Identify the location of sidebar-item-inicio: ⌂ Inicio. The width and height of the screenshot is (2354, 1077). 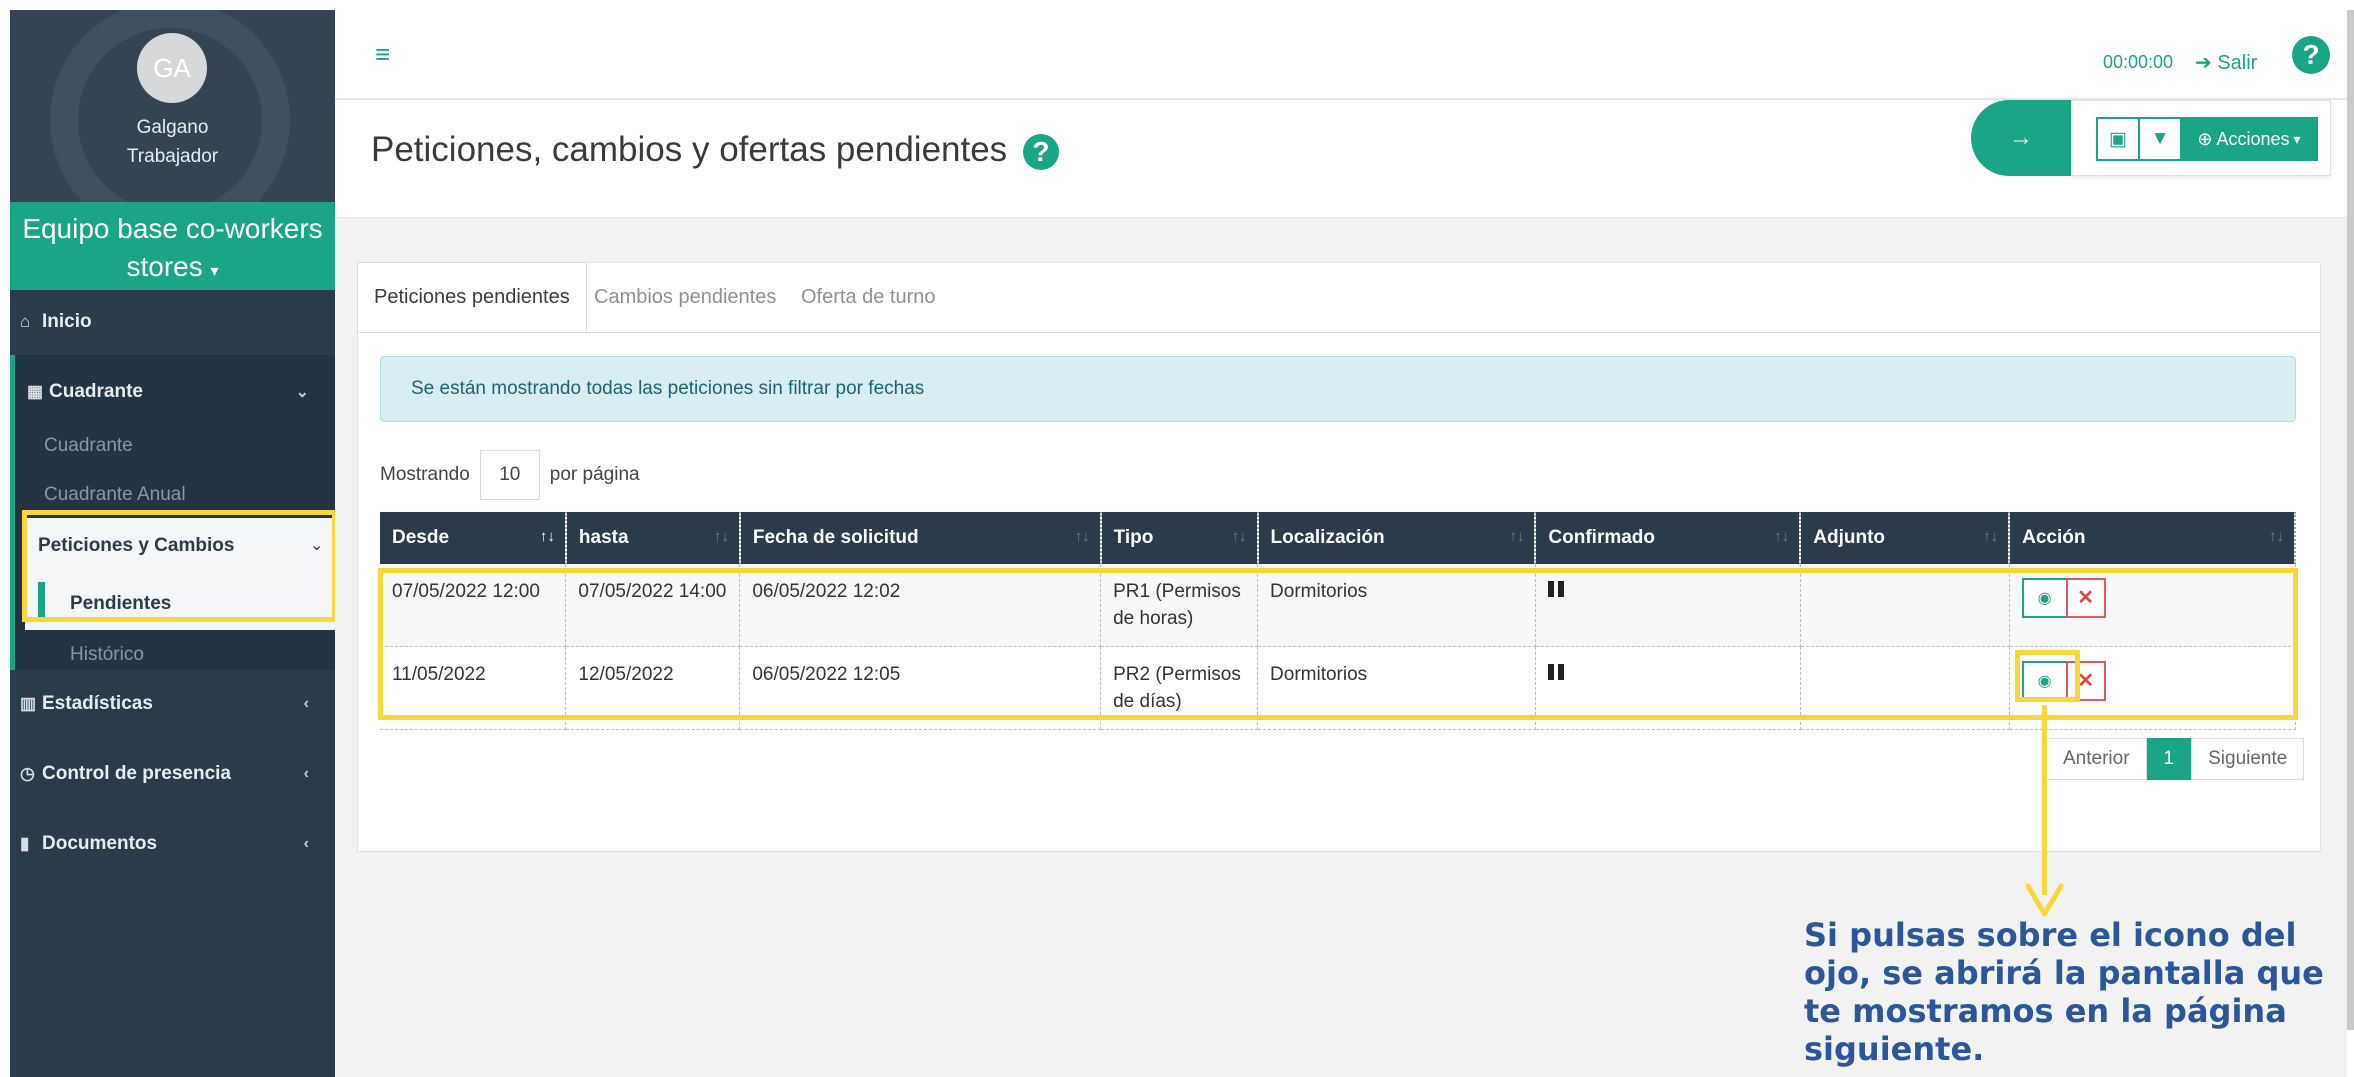
(172, 322).